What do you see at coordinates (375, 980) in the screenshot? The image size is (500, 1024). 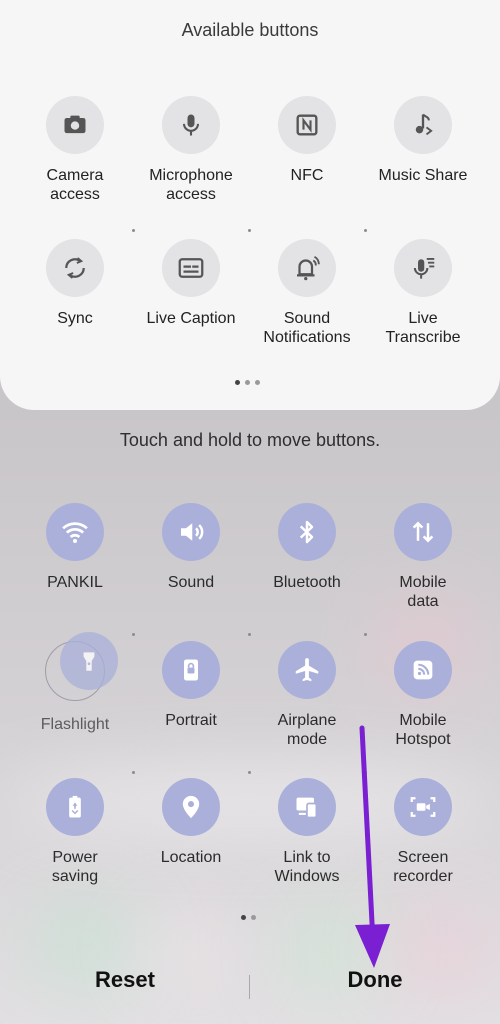 I see `done-button: Done` at bounding box center [375, 980].